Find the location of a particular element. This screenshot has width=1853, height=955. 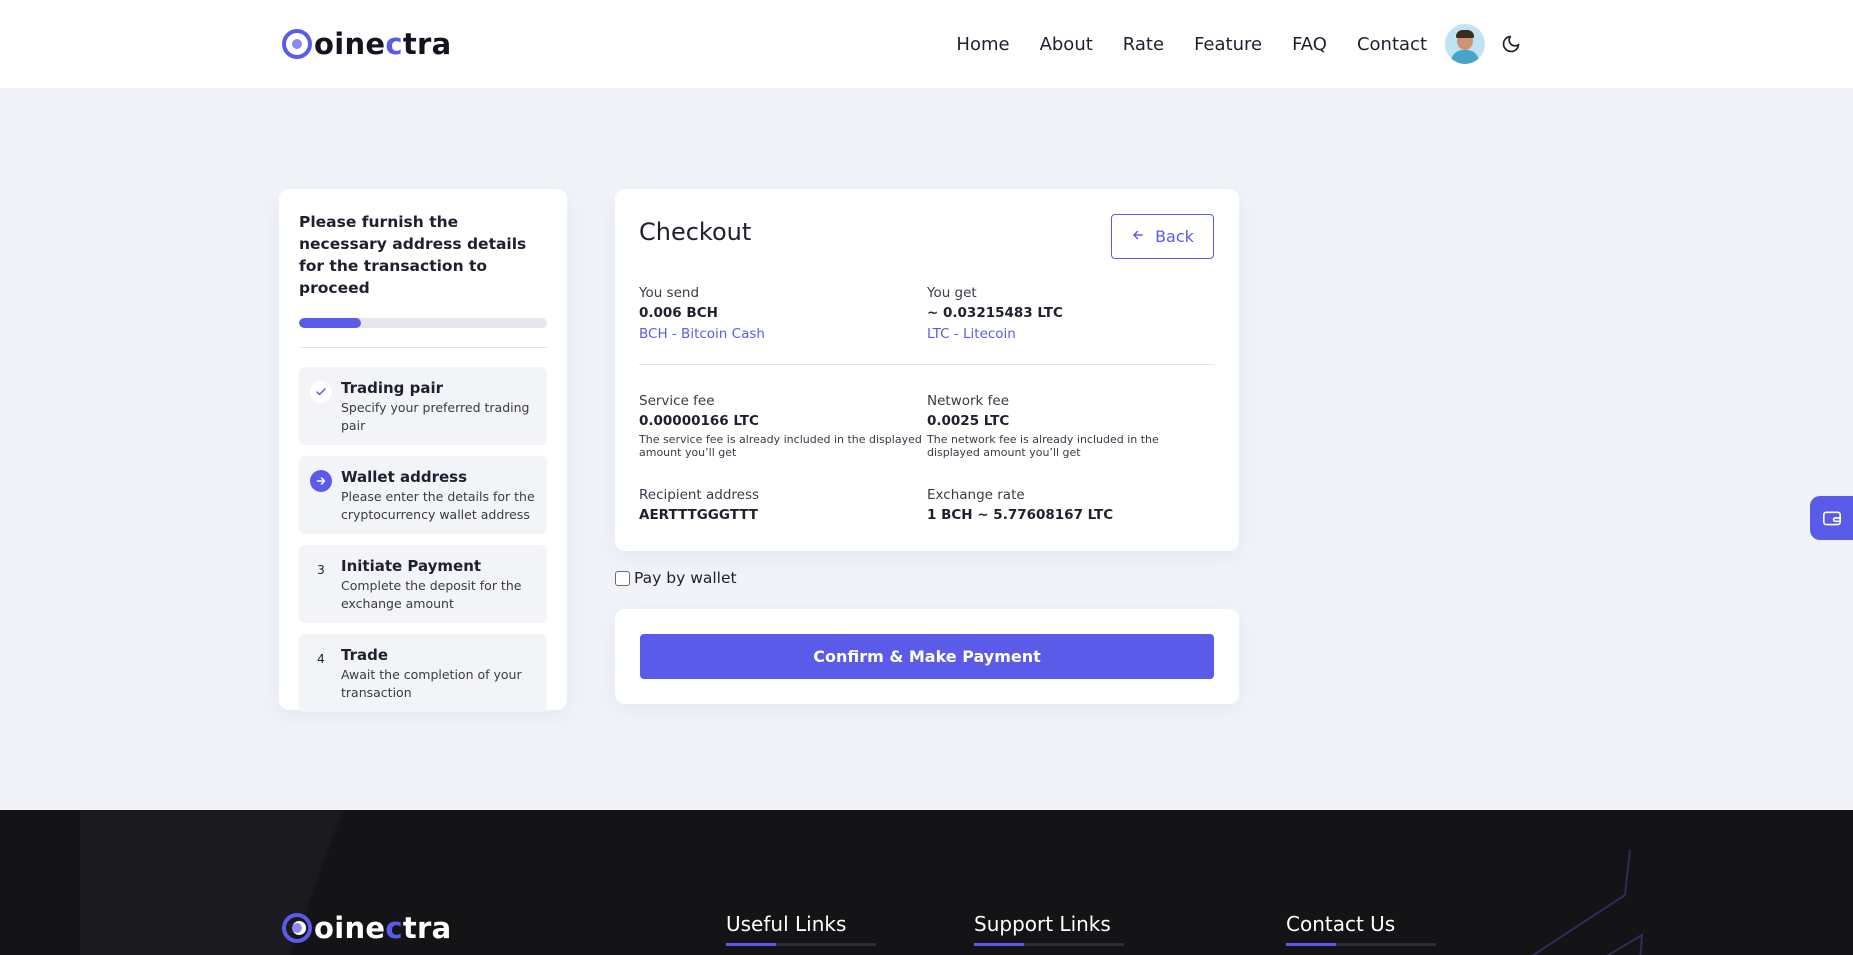

back-label: Back is located at coordinates (1174, 236).